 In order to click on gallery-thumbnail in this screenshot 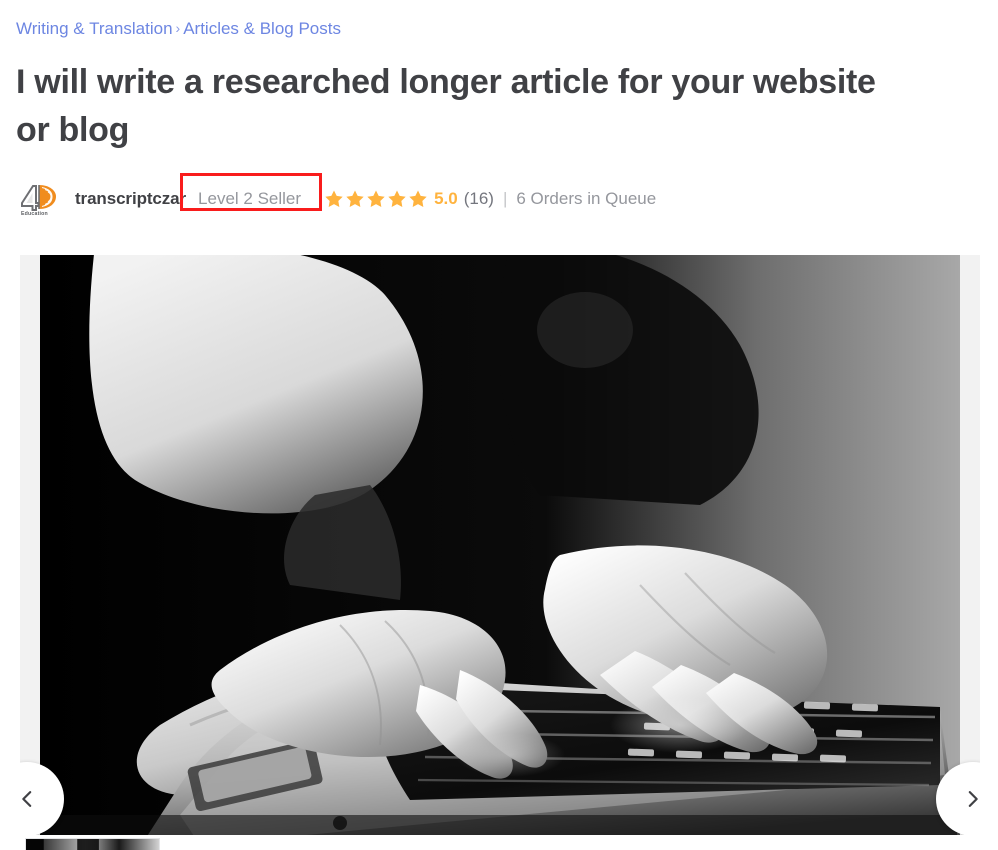, I will do `click(92, 844)`.